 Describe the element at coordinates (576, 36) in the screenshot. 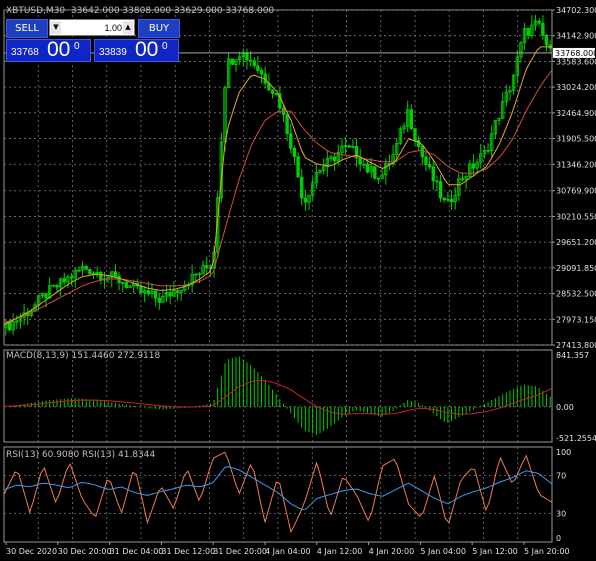

I see `price-tick-label: 34142.900` at that location.